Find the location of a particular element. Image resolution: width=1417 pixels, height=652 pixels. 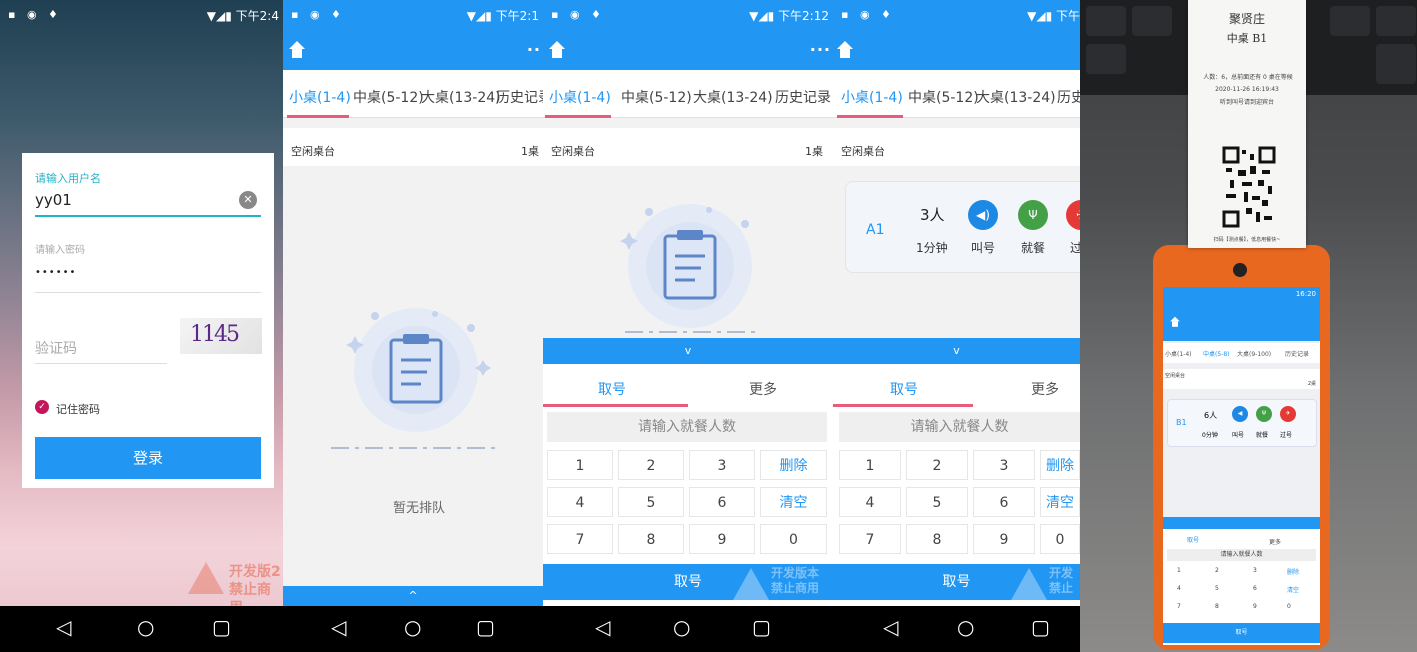

empty-clipboard-illustration is located at coordinates (687, 268).